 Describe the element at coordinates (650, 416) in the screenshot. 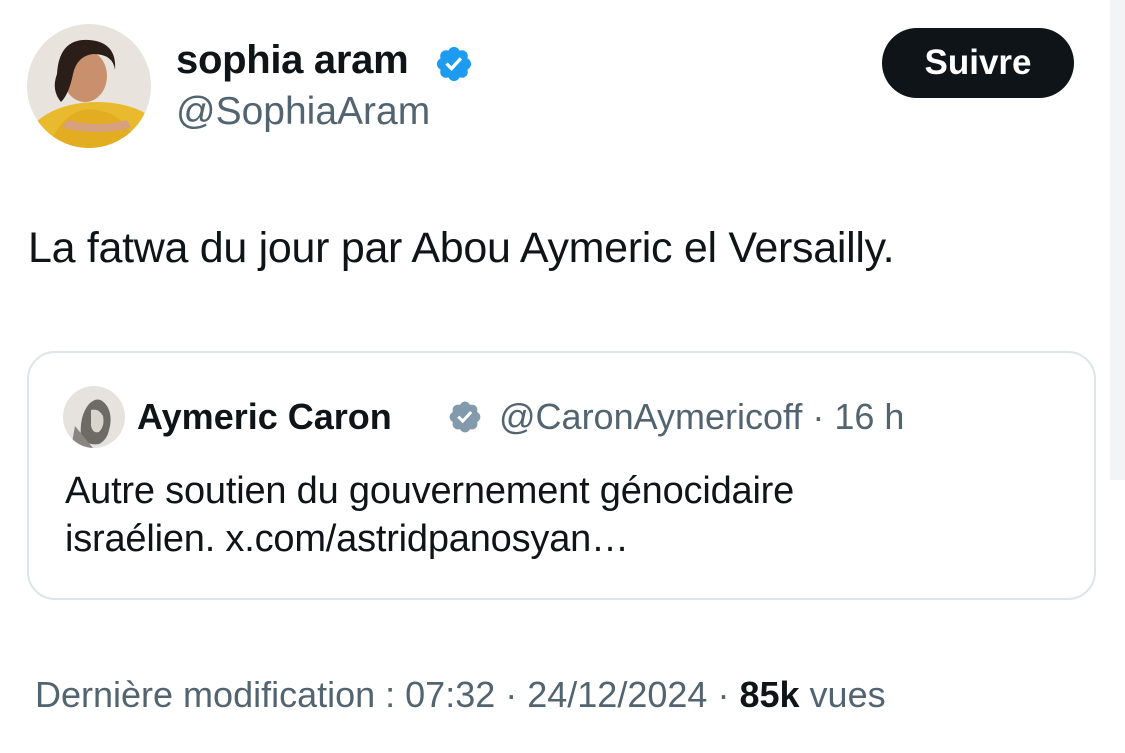

I see `quoted-author-handle: @CaronAymericoff` at that location.